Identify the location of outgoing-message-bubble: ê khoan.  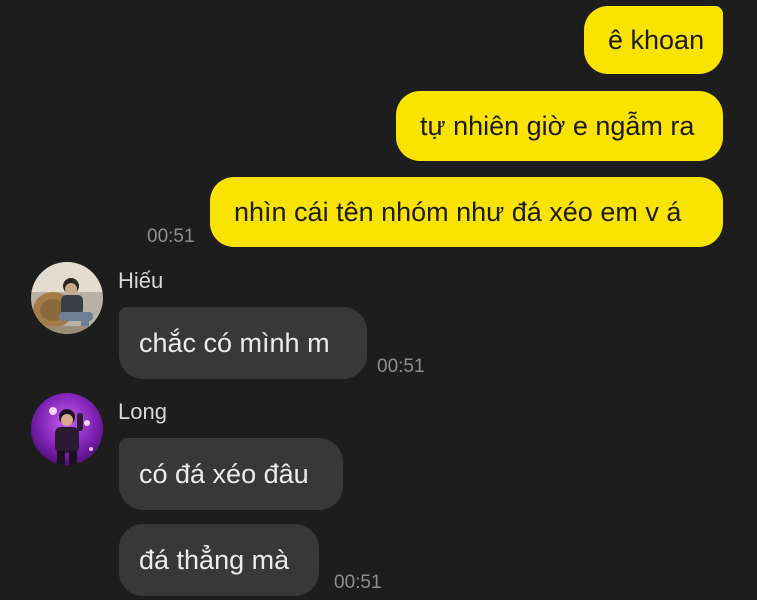
(653, 40).